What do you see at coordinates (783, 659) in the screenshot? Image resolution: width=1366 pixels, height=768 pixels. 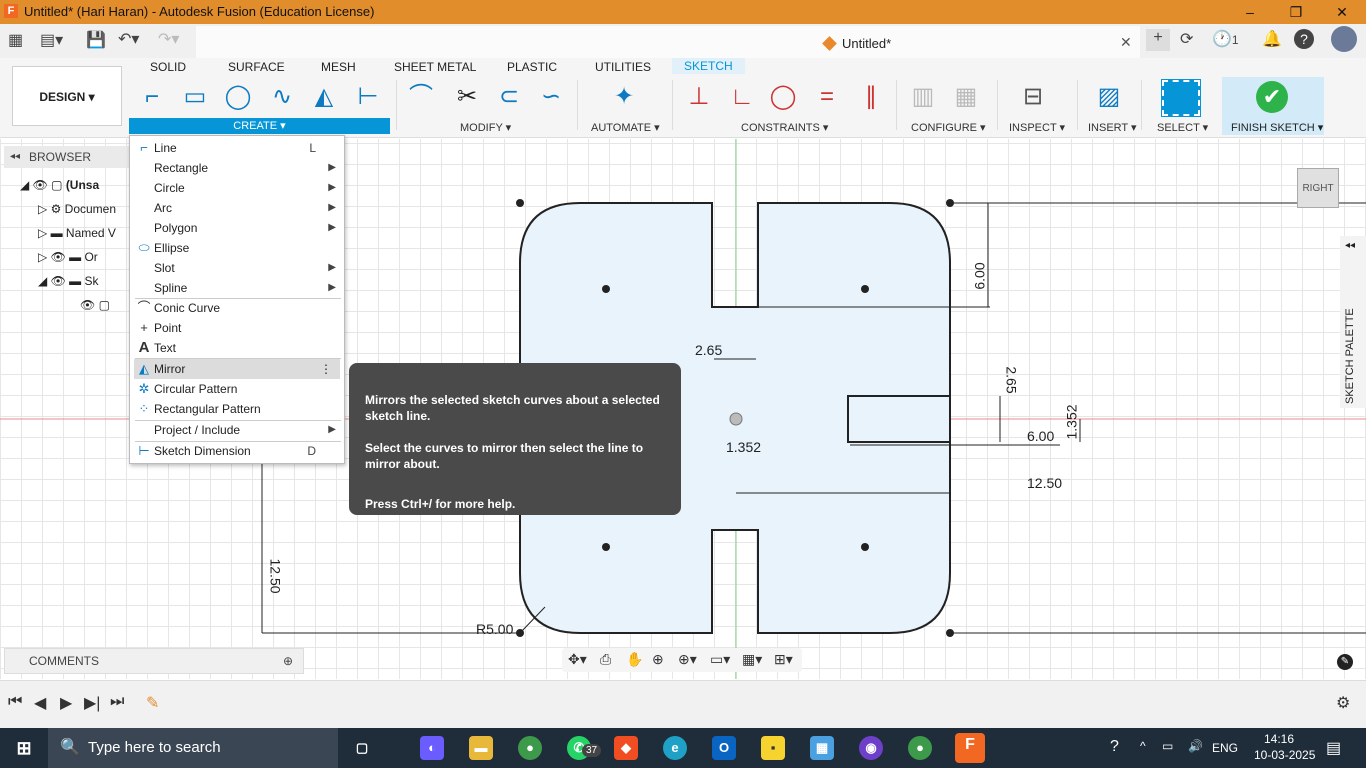 I see `viewports-icon: ⊞▾` at bounding box center [783, 659].